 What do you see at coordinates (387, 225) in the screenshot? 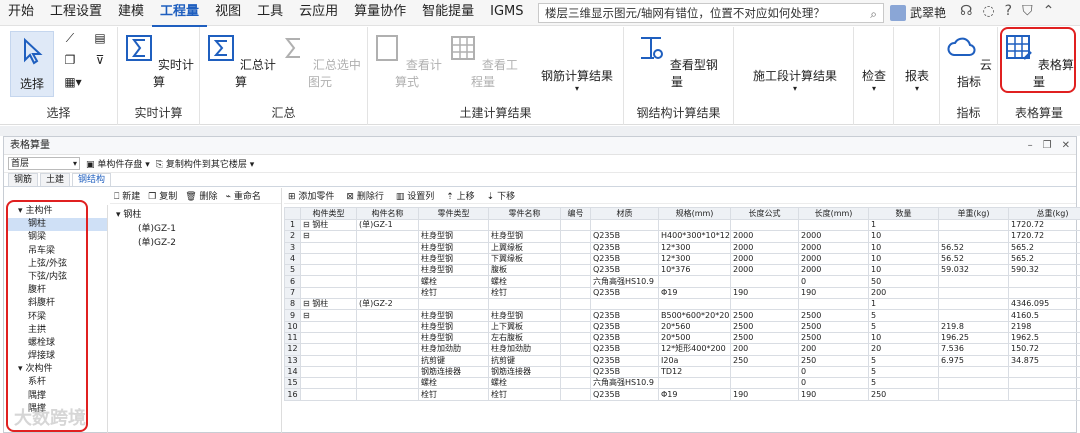
I see `table-cell: (单)GZ-1` at bounding box center [387, 225].